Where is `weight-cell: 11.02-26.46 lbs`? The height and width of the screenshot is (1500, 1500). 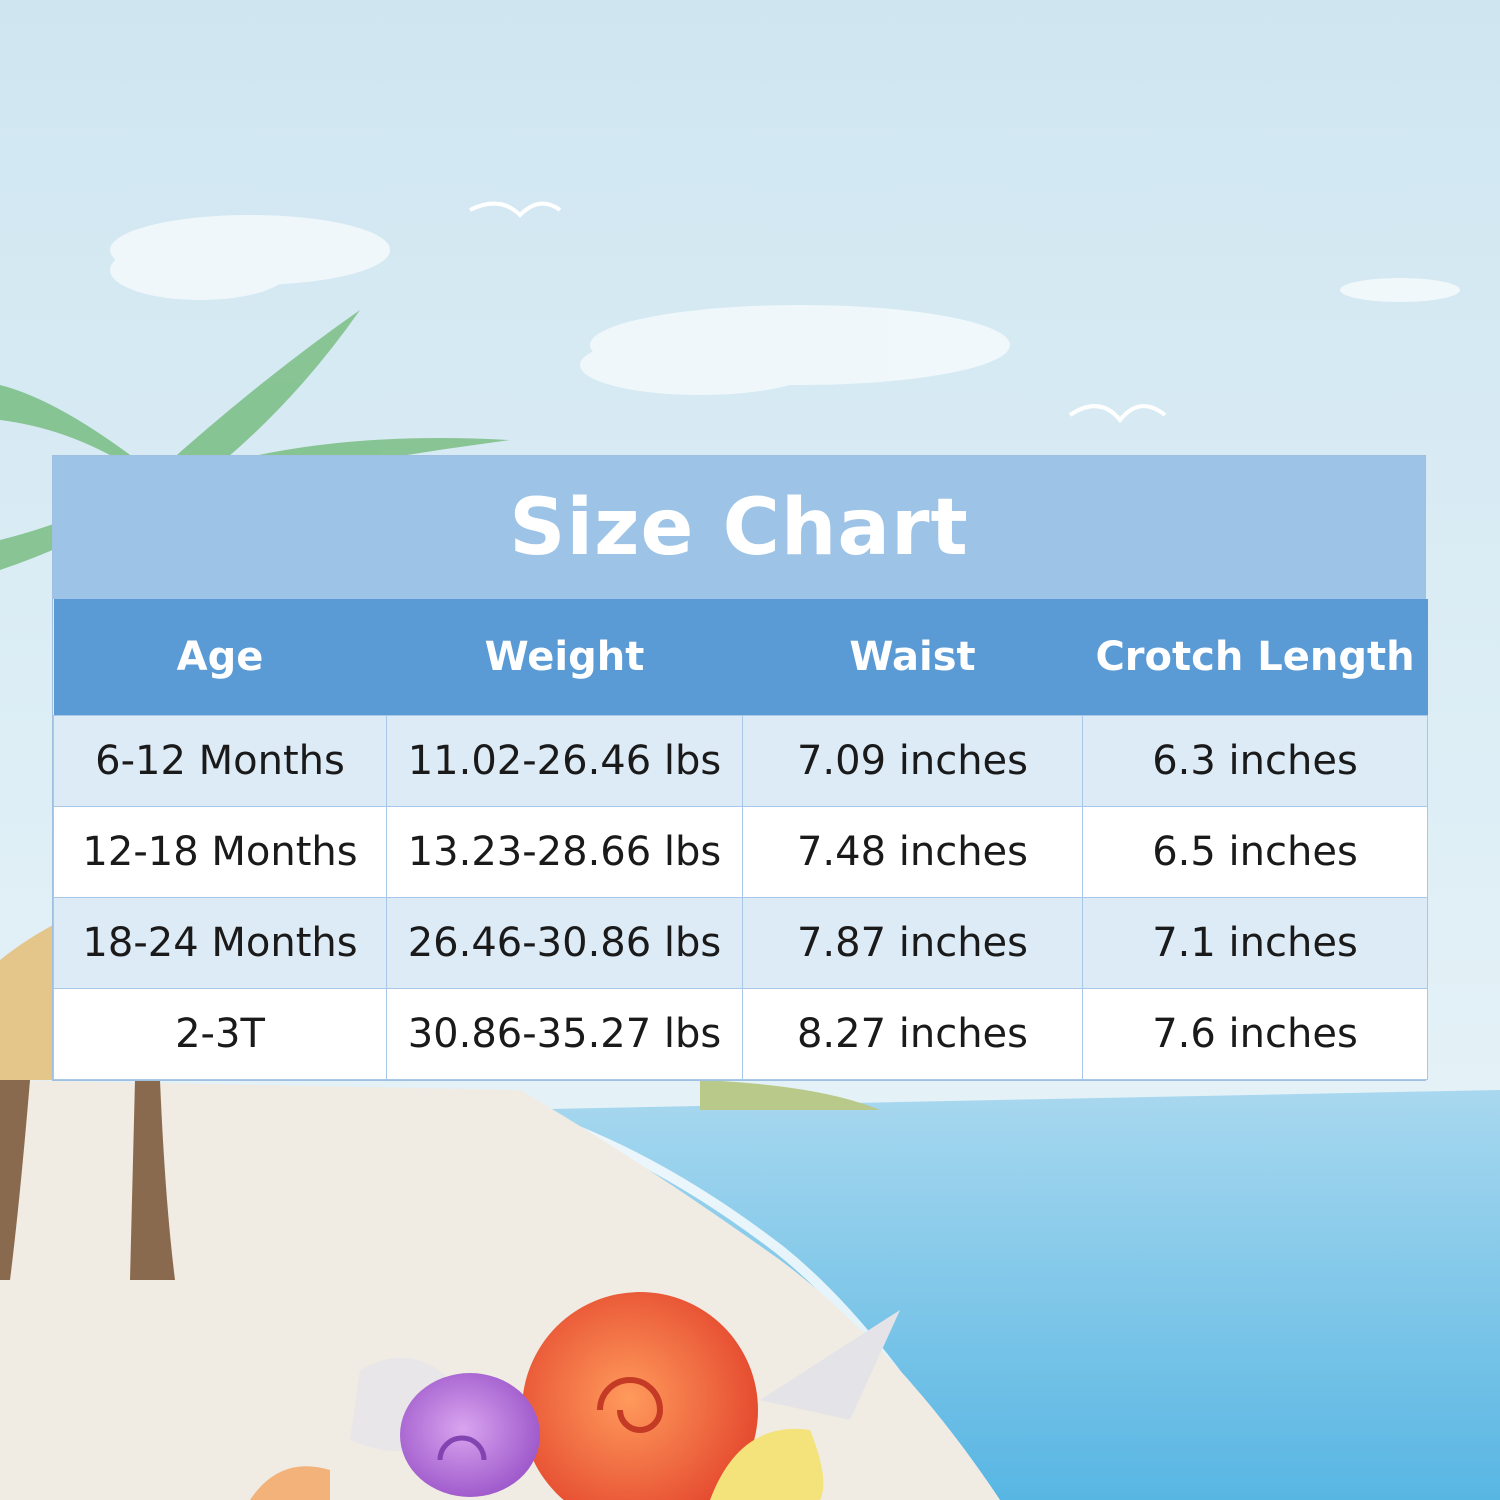 weight-cell: 11.02-26.46 lbs is located at coordinates (564, 761).